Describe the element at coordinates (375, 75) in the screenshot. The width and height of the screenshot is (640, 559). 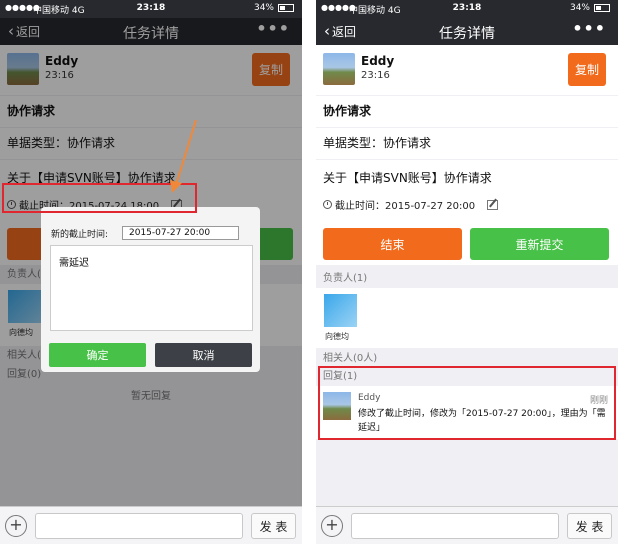
I see `author-time: 23:16` at that location.